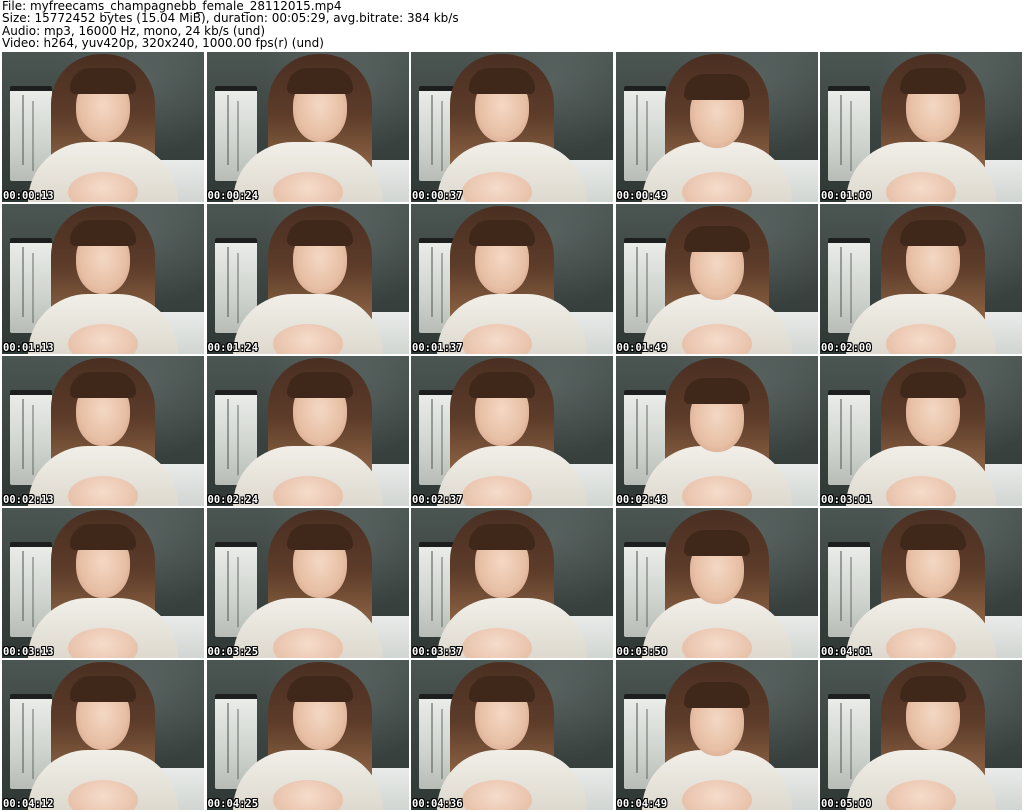 The image size is (1024, 811). What do you see at coordinates (846, 804) in the screenshot?
I see `thumbnail-timestamp: 00:05:00` at bounding box center [846, 804].